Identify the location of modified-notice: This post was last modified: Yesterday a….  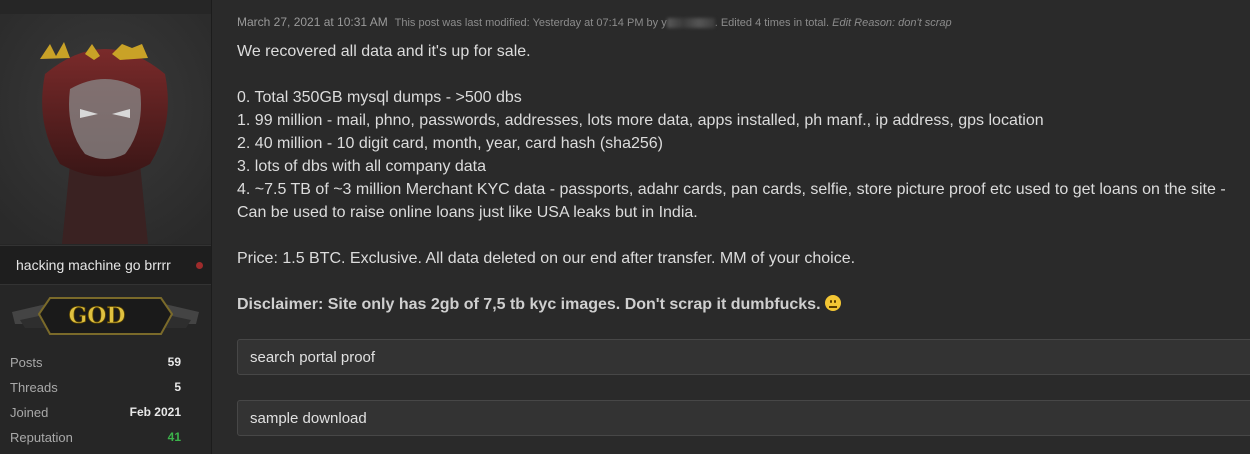
(530, 23).